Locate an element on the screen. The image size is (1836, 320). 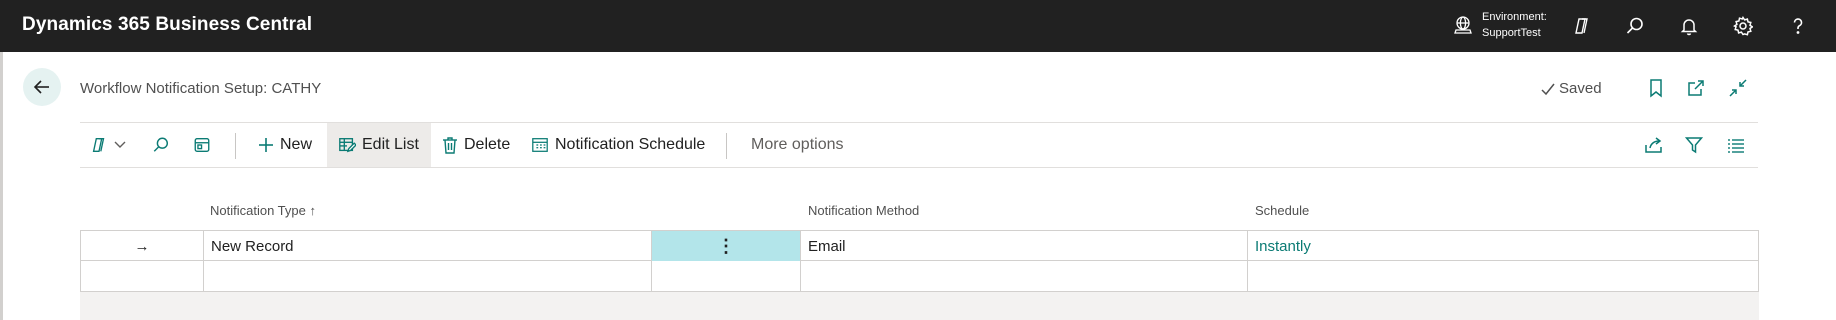
app-title: Dynamics 365 Business Central is located at coordinates (167, 25).